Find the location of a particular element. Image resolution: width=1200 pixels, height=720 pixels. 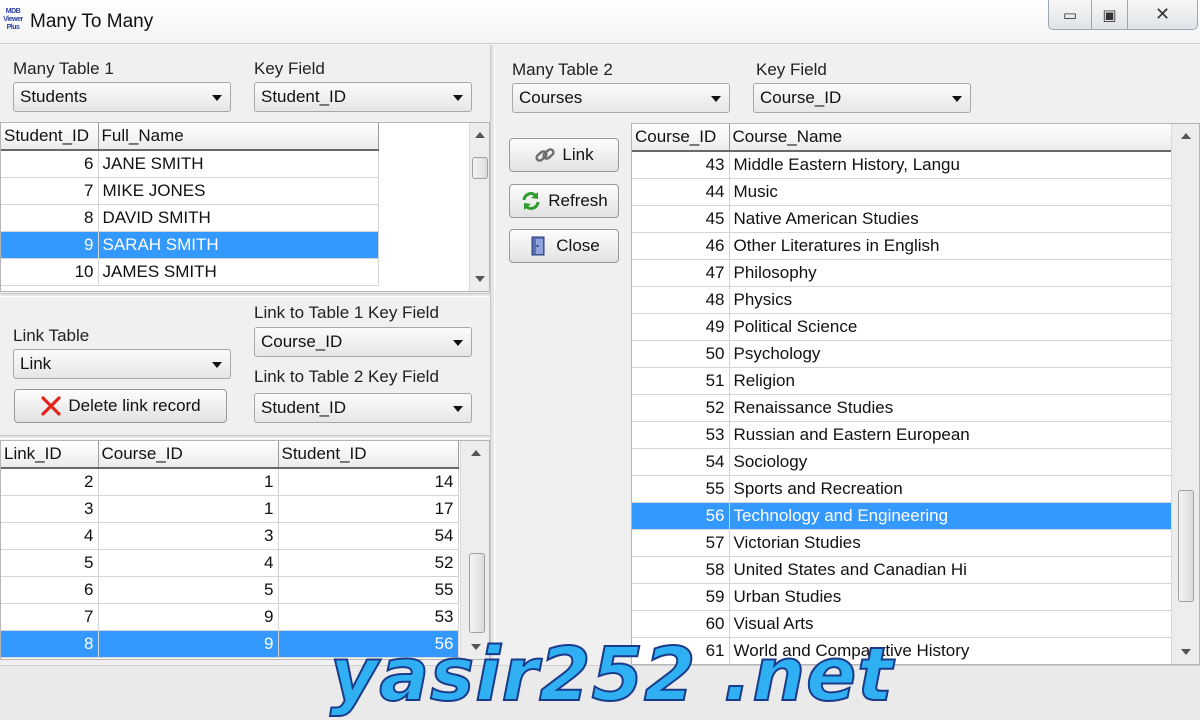

key-field-2-select: Course_ID is located at coordinates (862, 98).